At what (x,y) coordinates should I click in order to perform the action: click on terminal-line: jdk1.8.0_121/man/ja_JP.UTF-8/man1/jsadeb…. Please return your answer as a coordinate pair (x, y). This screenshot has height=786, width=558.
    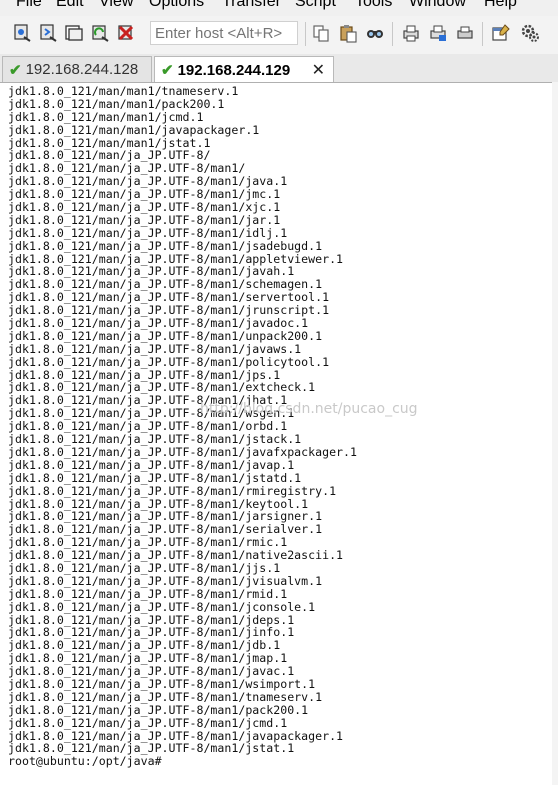
    Looking at the image, I should click on (165, 245).